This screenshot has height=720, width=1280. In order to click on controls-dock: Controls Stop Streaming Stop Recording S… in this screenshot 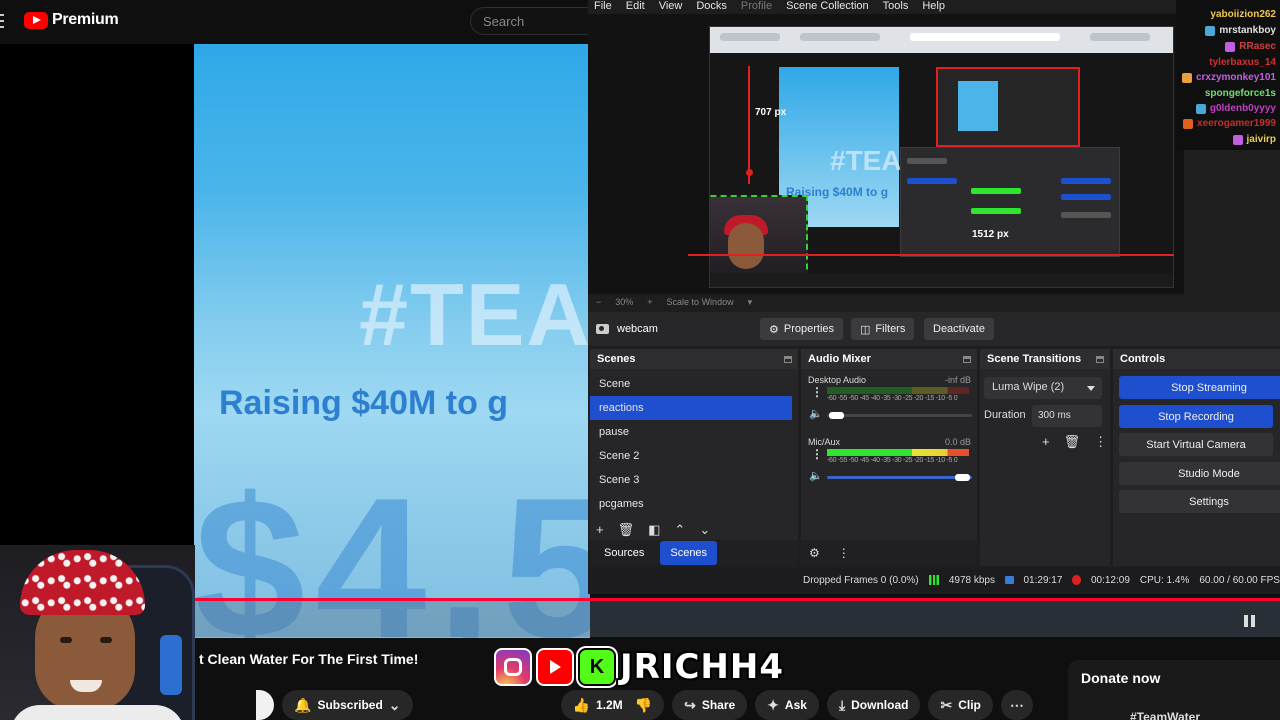, I will do `click(1196, 457)`.